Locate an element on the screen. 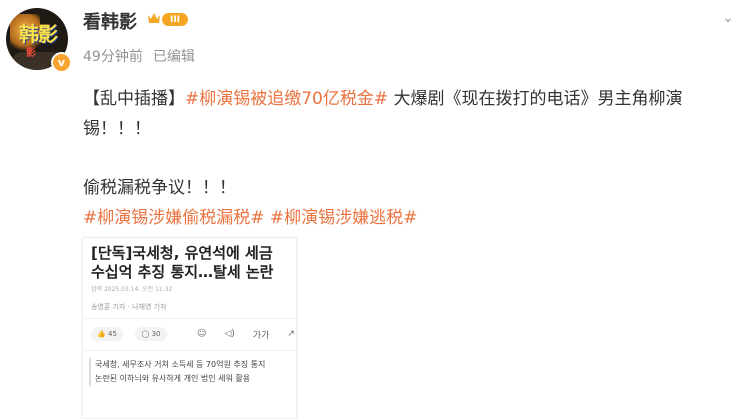  summary-line: 논란된 이하늬와 유사하게 개인 법인 세워 활용 is located at coordinates (173, 378).